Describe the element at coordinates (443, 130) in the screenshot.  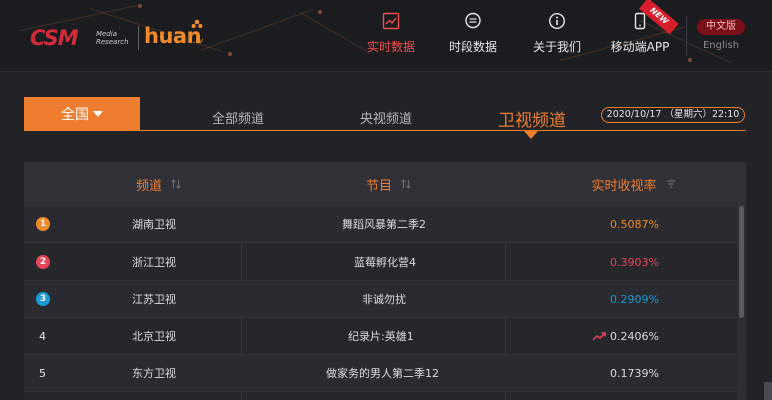
I see `tab-underline` at that location.